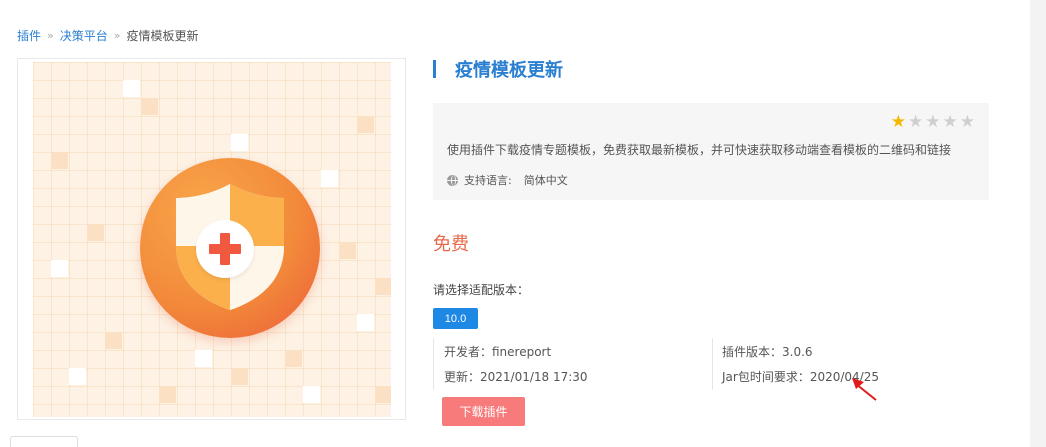  What do you see at coordinates (434, 69) in the screenshot?
I see `title-accent-bar` at bounding box center [434, 69].